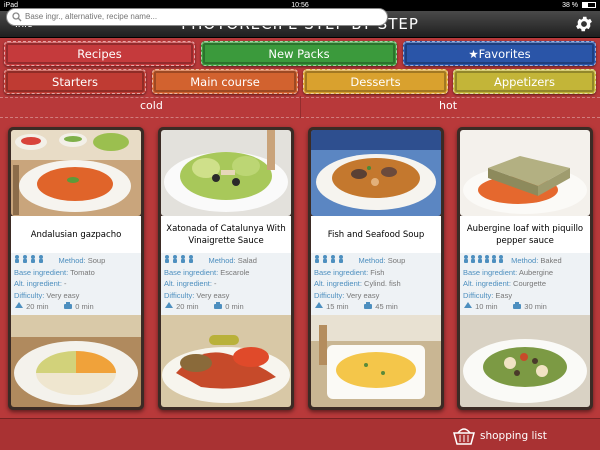  I want to click on battery-indicator: 38 %, so click(579, 5).